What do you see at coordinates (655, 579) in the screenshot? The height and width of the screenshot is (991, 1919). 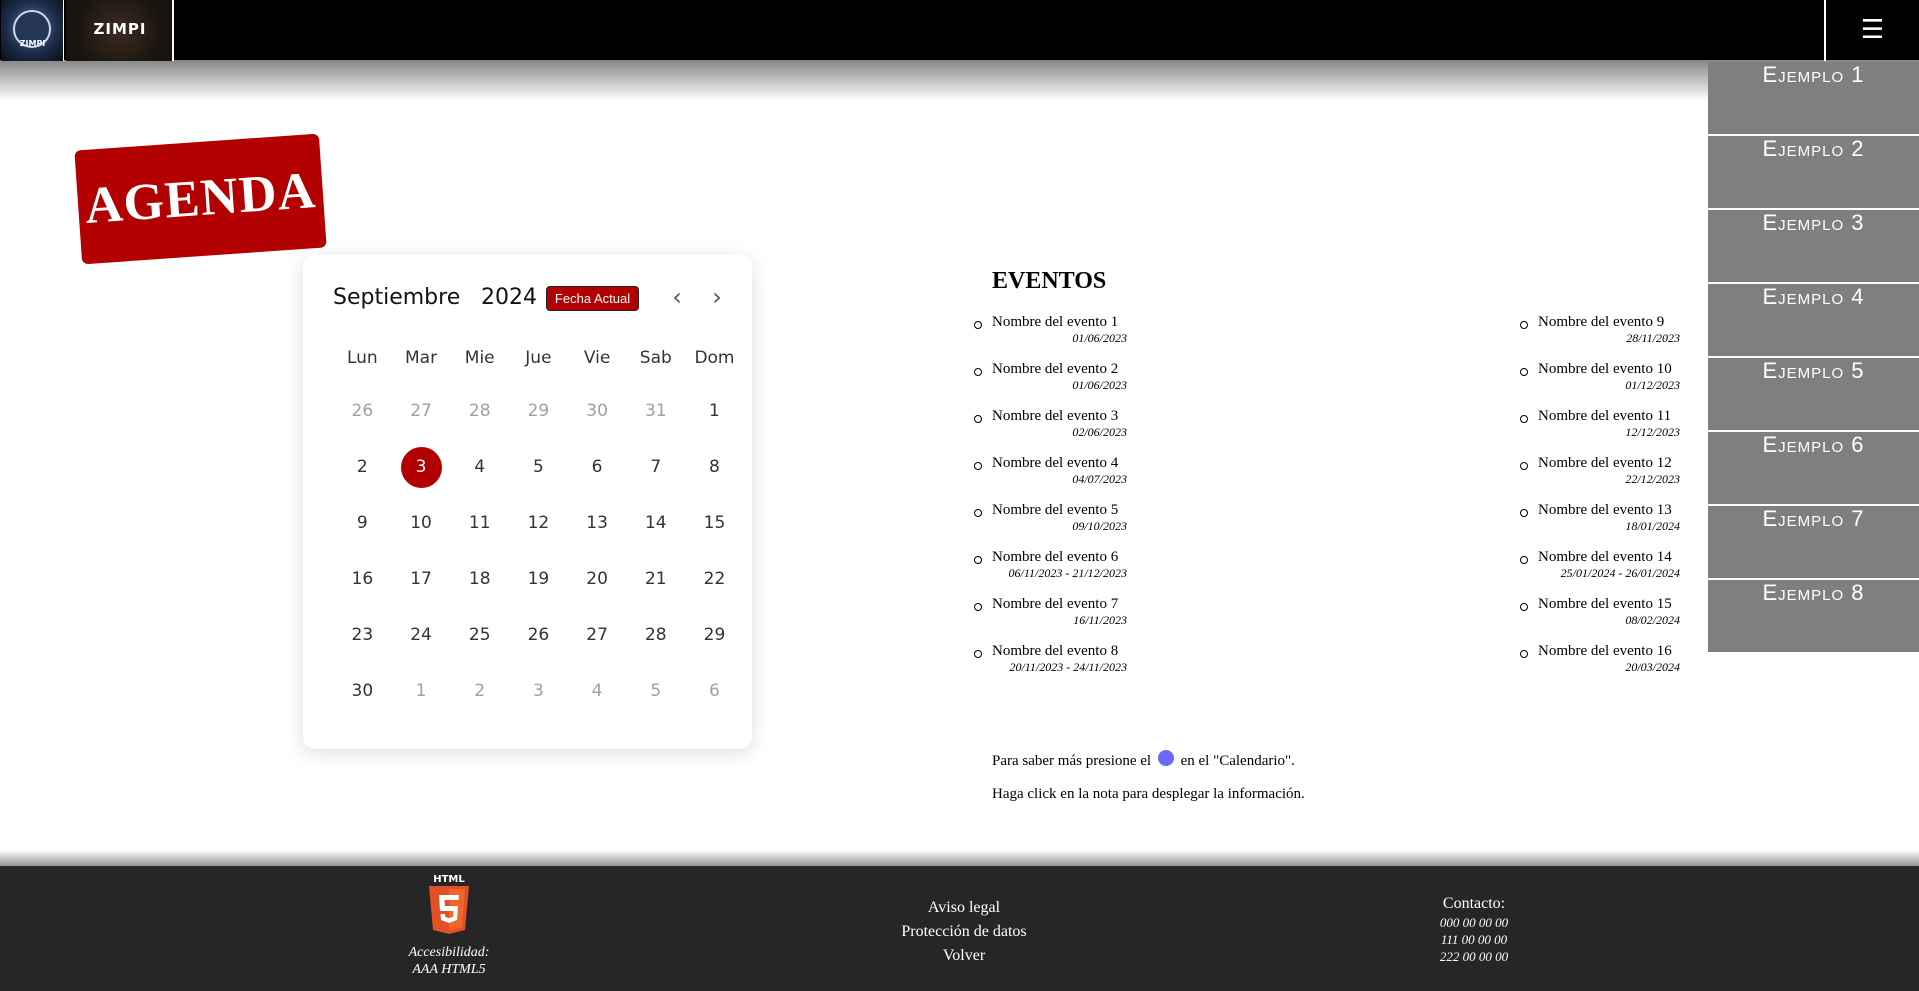 I see `calendar-day: 21` at bounding box center [655, 579].